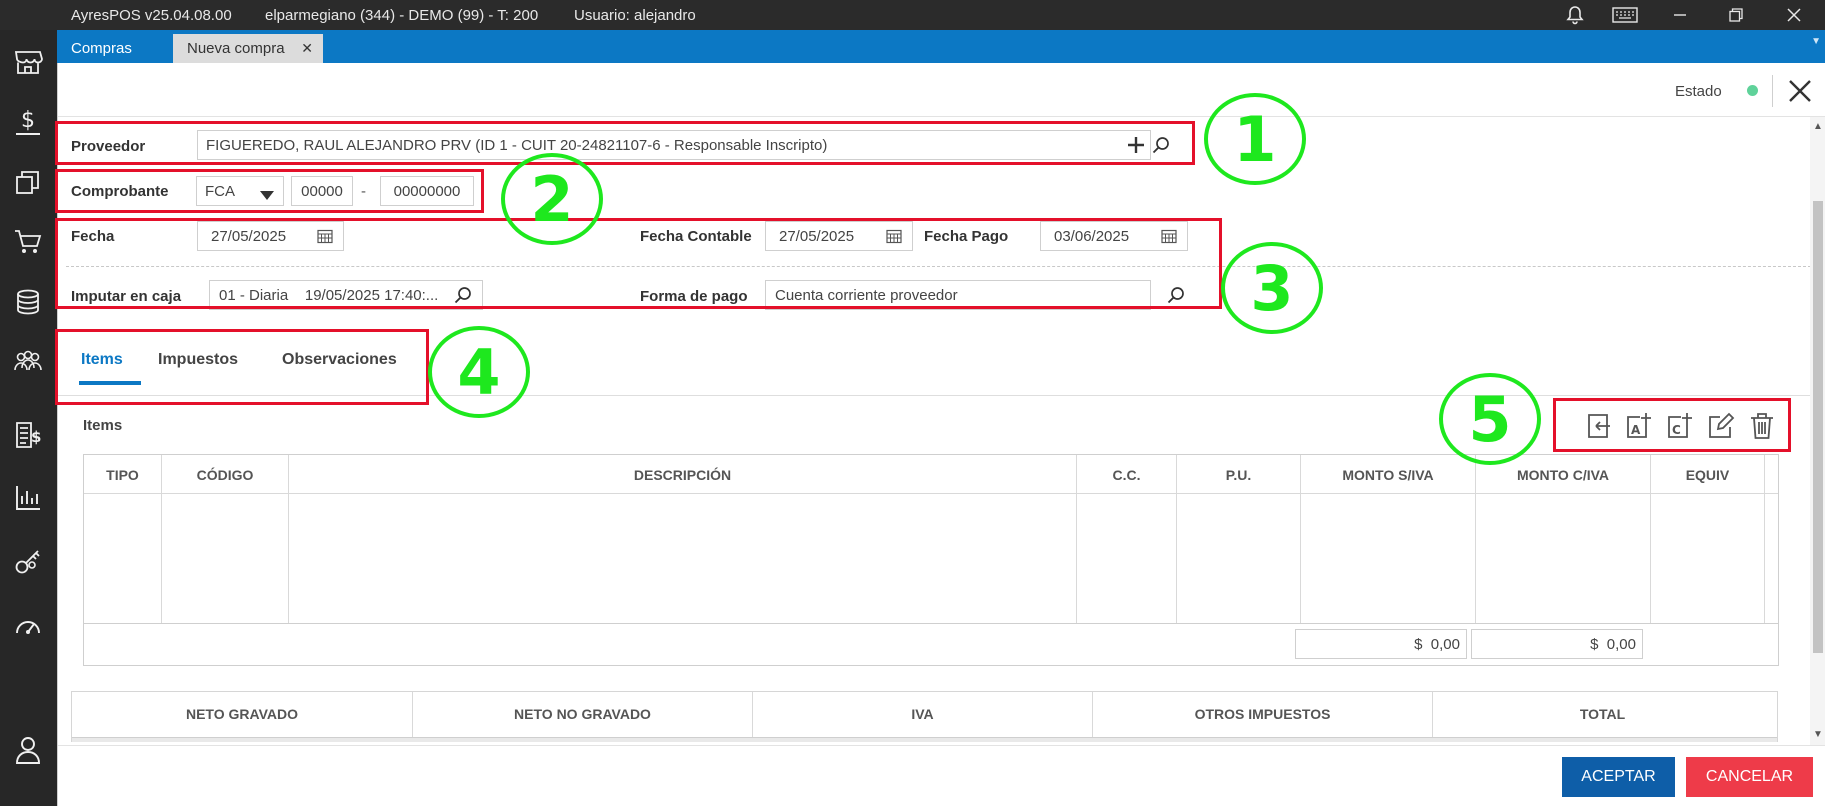 This screenshot has height=806, width=1825. I want to click on total-monto-civa: $ 0,00, so click(1557, 644).